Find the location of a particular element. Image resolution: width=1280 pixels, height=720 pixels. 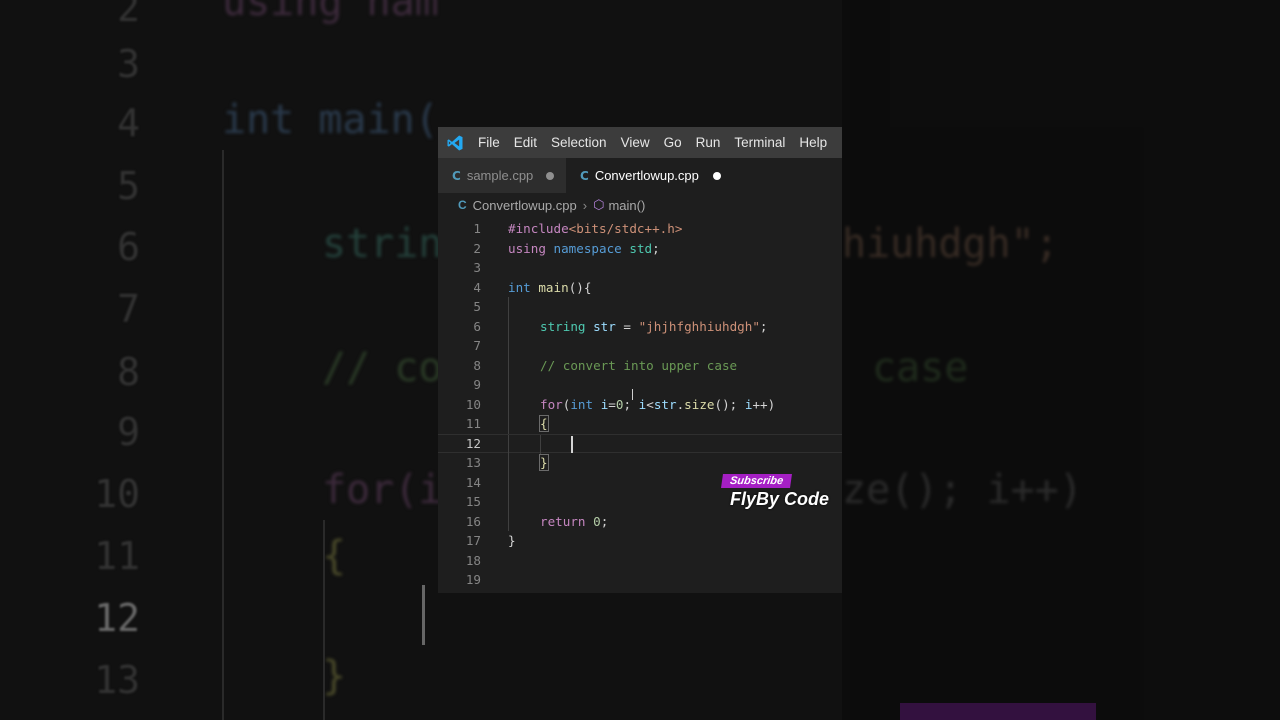

token: { is located at coordinates (544, 424).